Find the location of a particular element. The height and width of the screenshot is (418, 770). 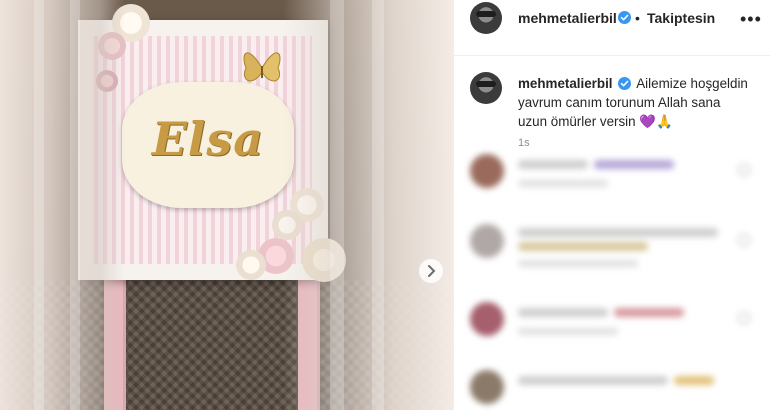

carousel-next-button is located at coordinates (431, 271).